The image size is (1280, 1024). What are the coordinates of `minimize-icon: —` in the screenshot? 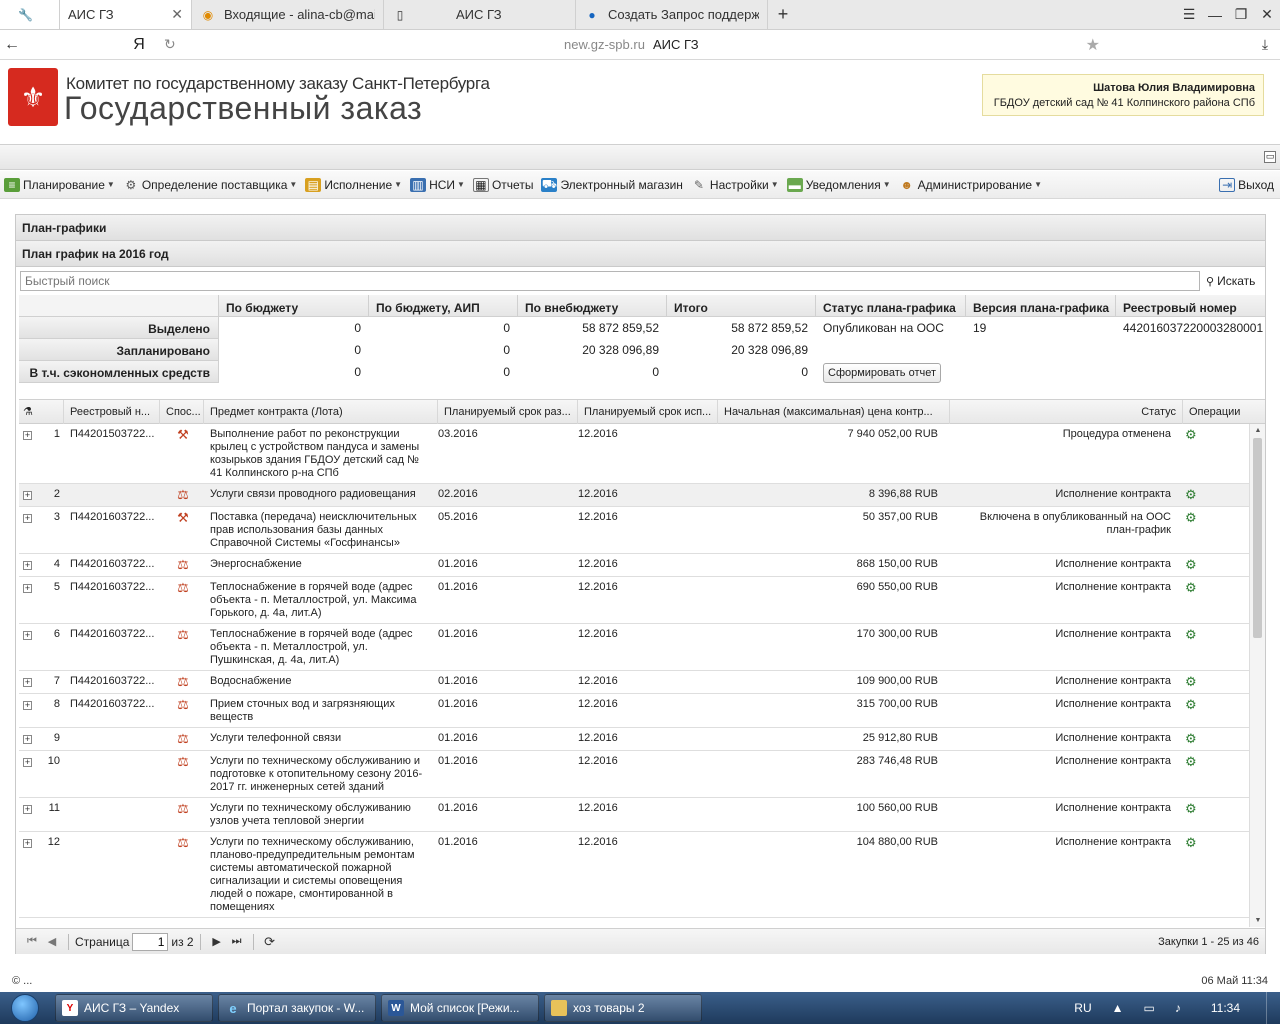 It's located at (1215, 15).